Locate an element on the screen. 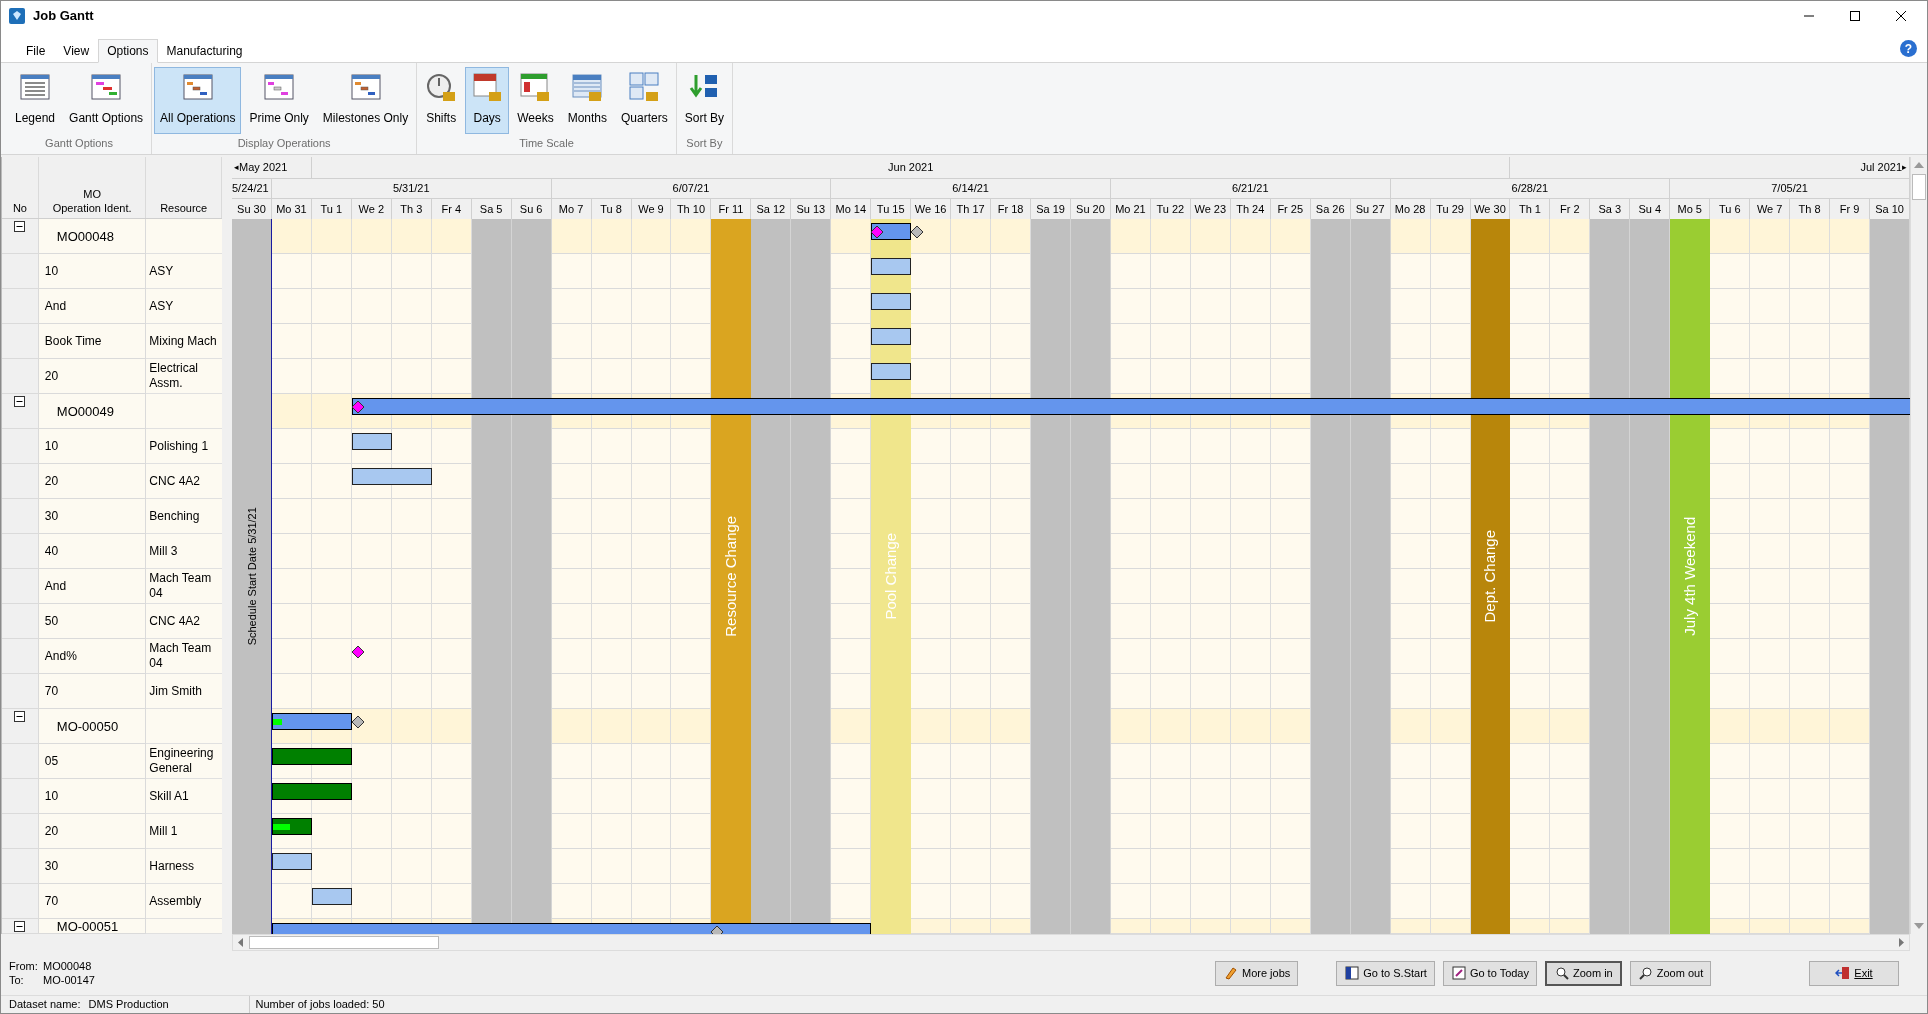 The height and width of the screenshot is (1014, 1928). list-window-icon is located at coordinates (35, 87).